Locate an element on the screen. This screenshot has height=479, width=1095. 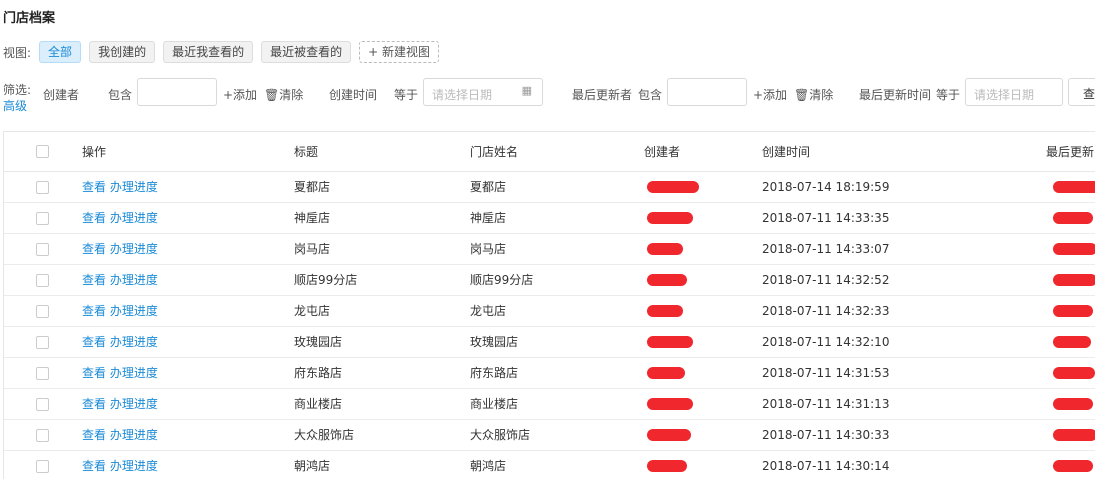
column-header-title: 标题 is located at coordinates (382, 152).